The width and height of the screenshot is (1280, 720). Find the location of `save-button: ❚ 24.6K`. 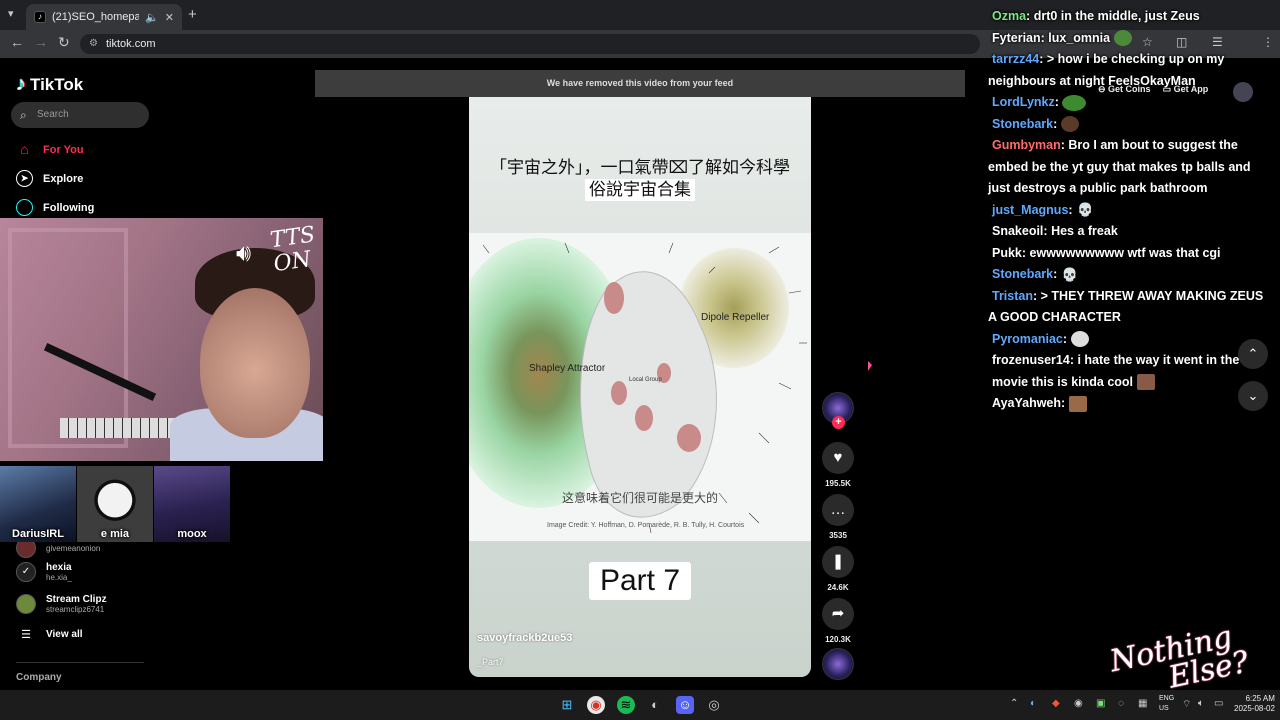

save-button: ❚ 24.6K is located at coordinates (838, 569).